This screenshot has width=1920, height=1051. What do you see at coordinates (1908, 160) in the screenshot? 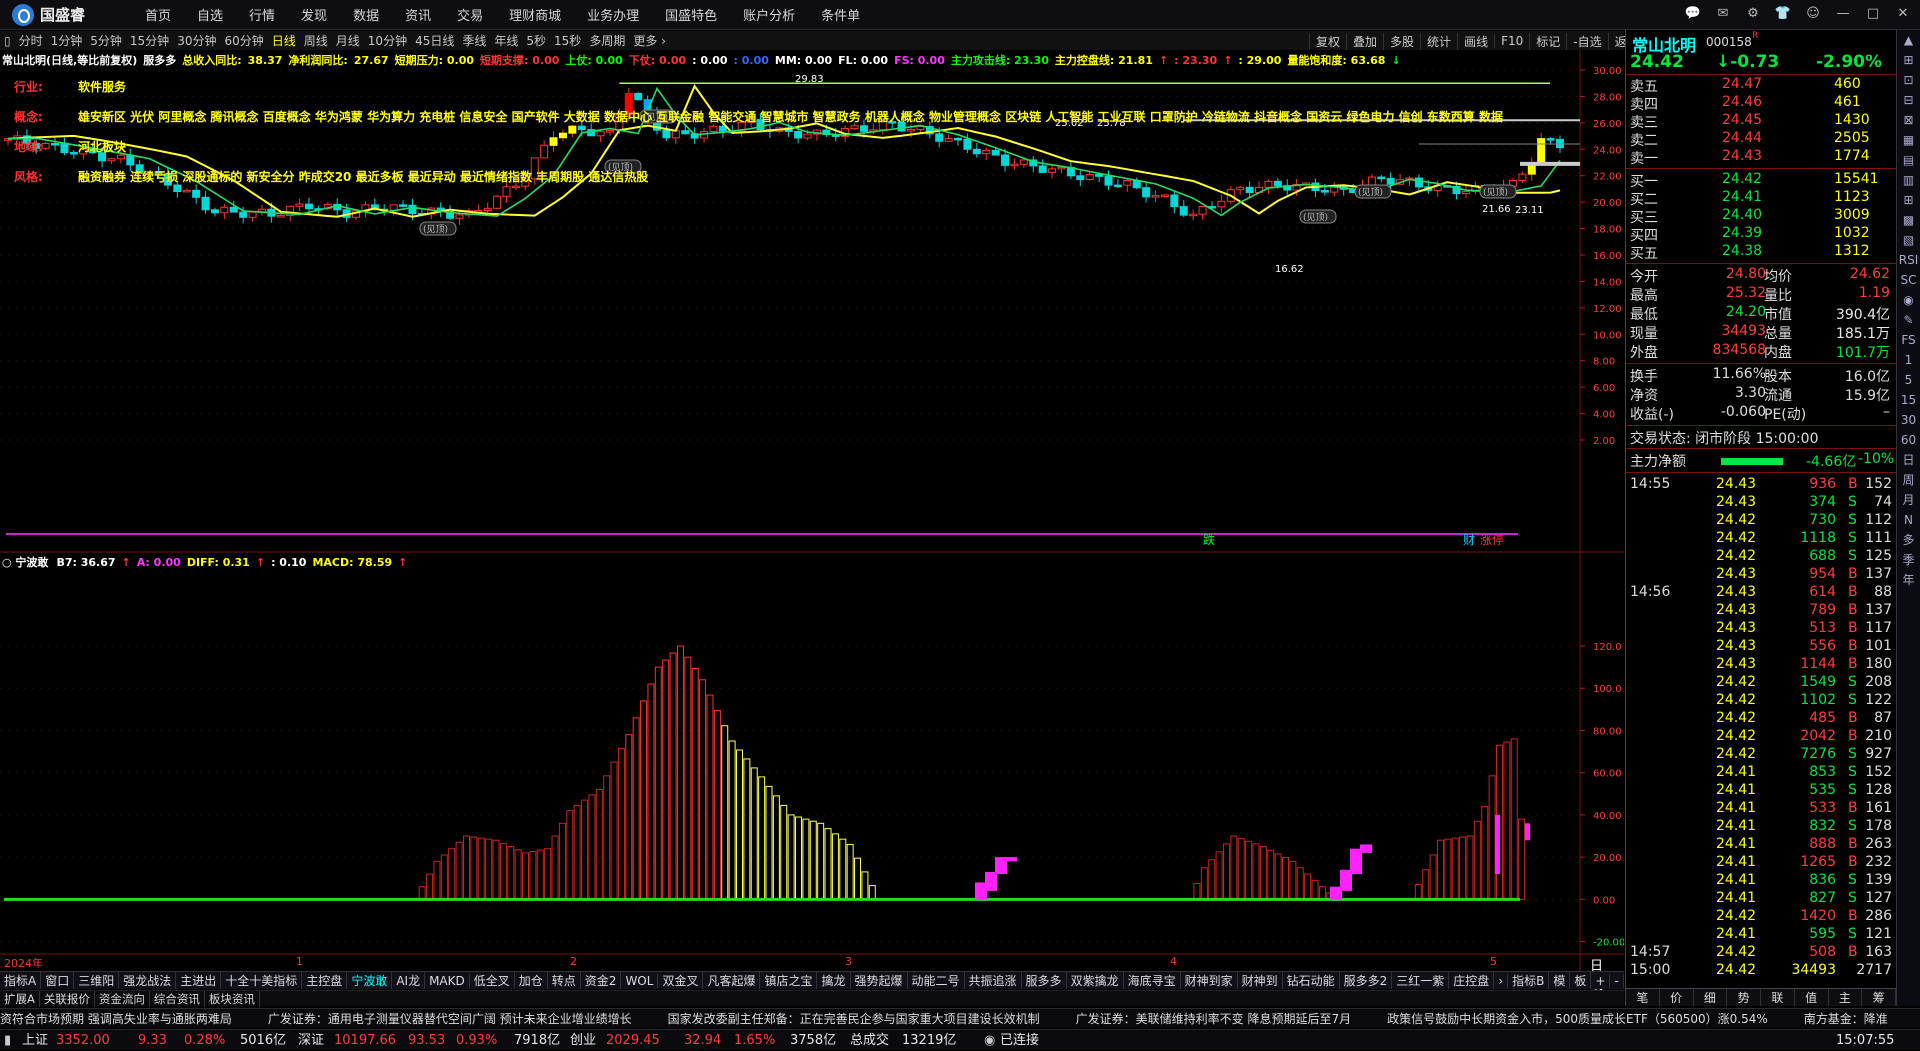
I see `sidebar-btn-6: ▤` at bounding box center [1908, 160].